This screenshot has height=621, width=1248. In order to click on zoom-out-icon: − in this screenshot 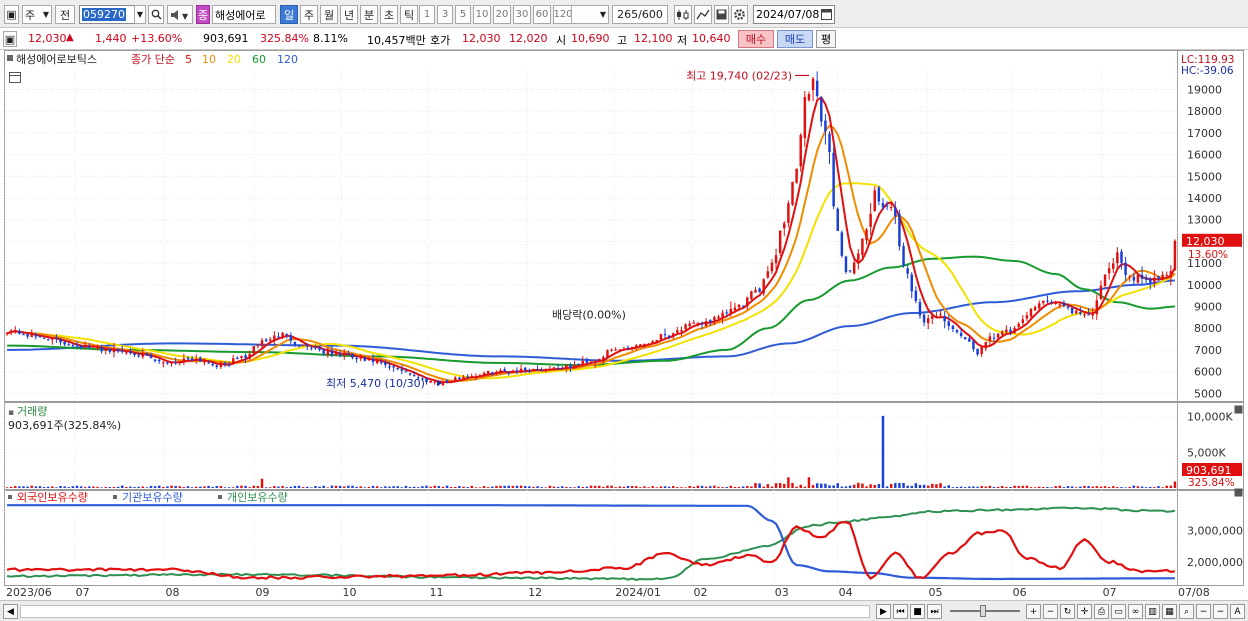, I will do `click(1050, 611)`.